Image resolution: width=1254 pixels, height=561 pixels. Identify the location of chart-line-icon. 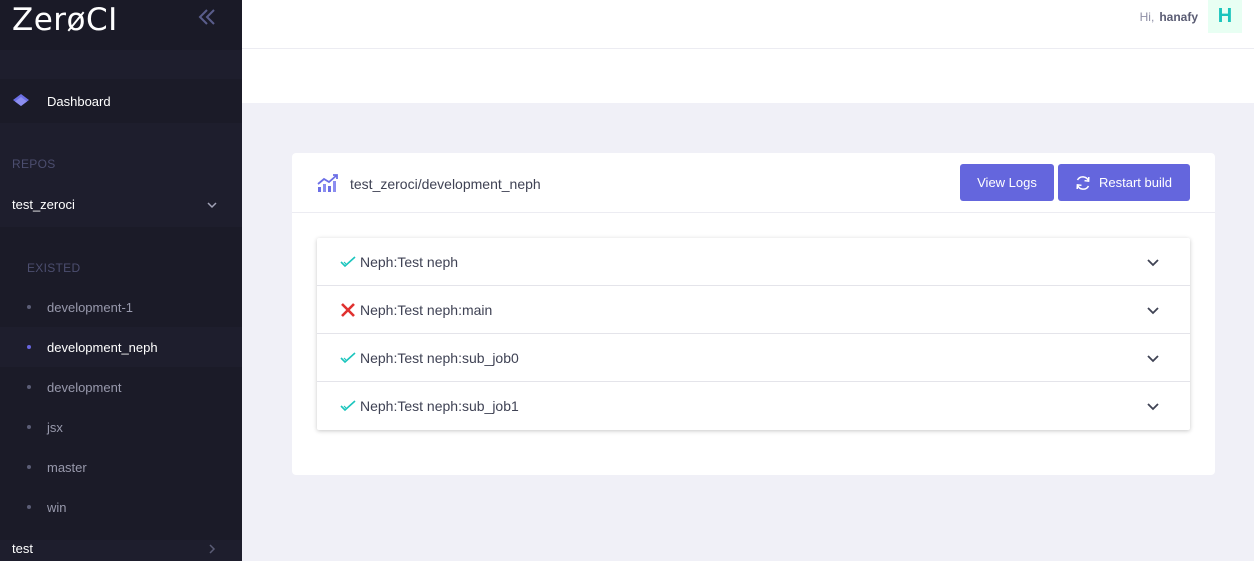
(327, 183).